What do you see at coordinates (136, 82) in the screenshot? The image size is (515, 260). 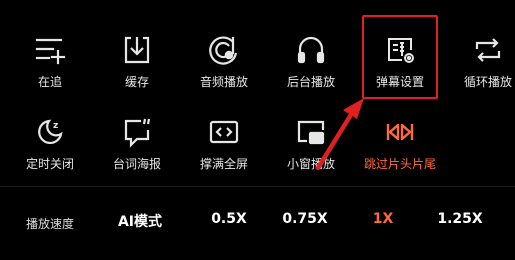 I see `cache-label: 缓存` at bounding box center [136, 82].